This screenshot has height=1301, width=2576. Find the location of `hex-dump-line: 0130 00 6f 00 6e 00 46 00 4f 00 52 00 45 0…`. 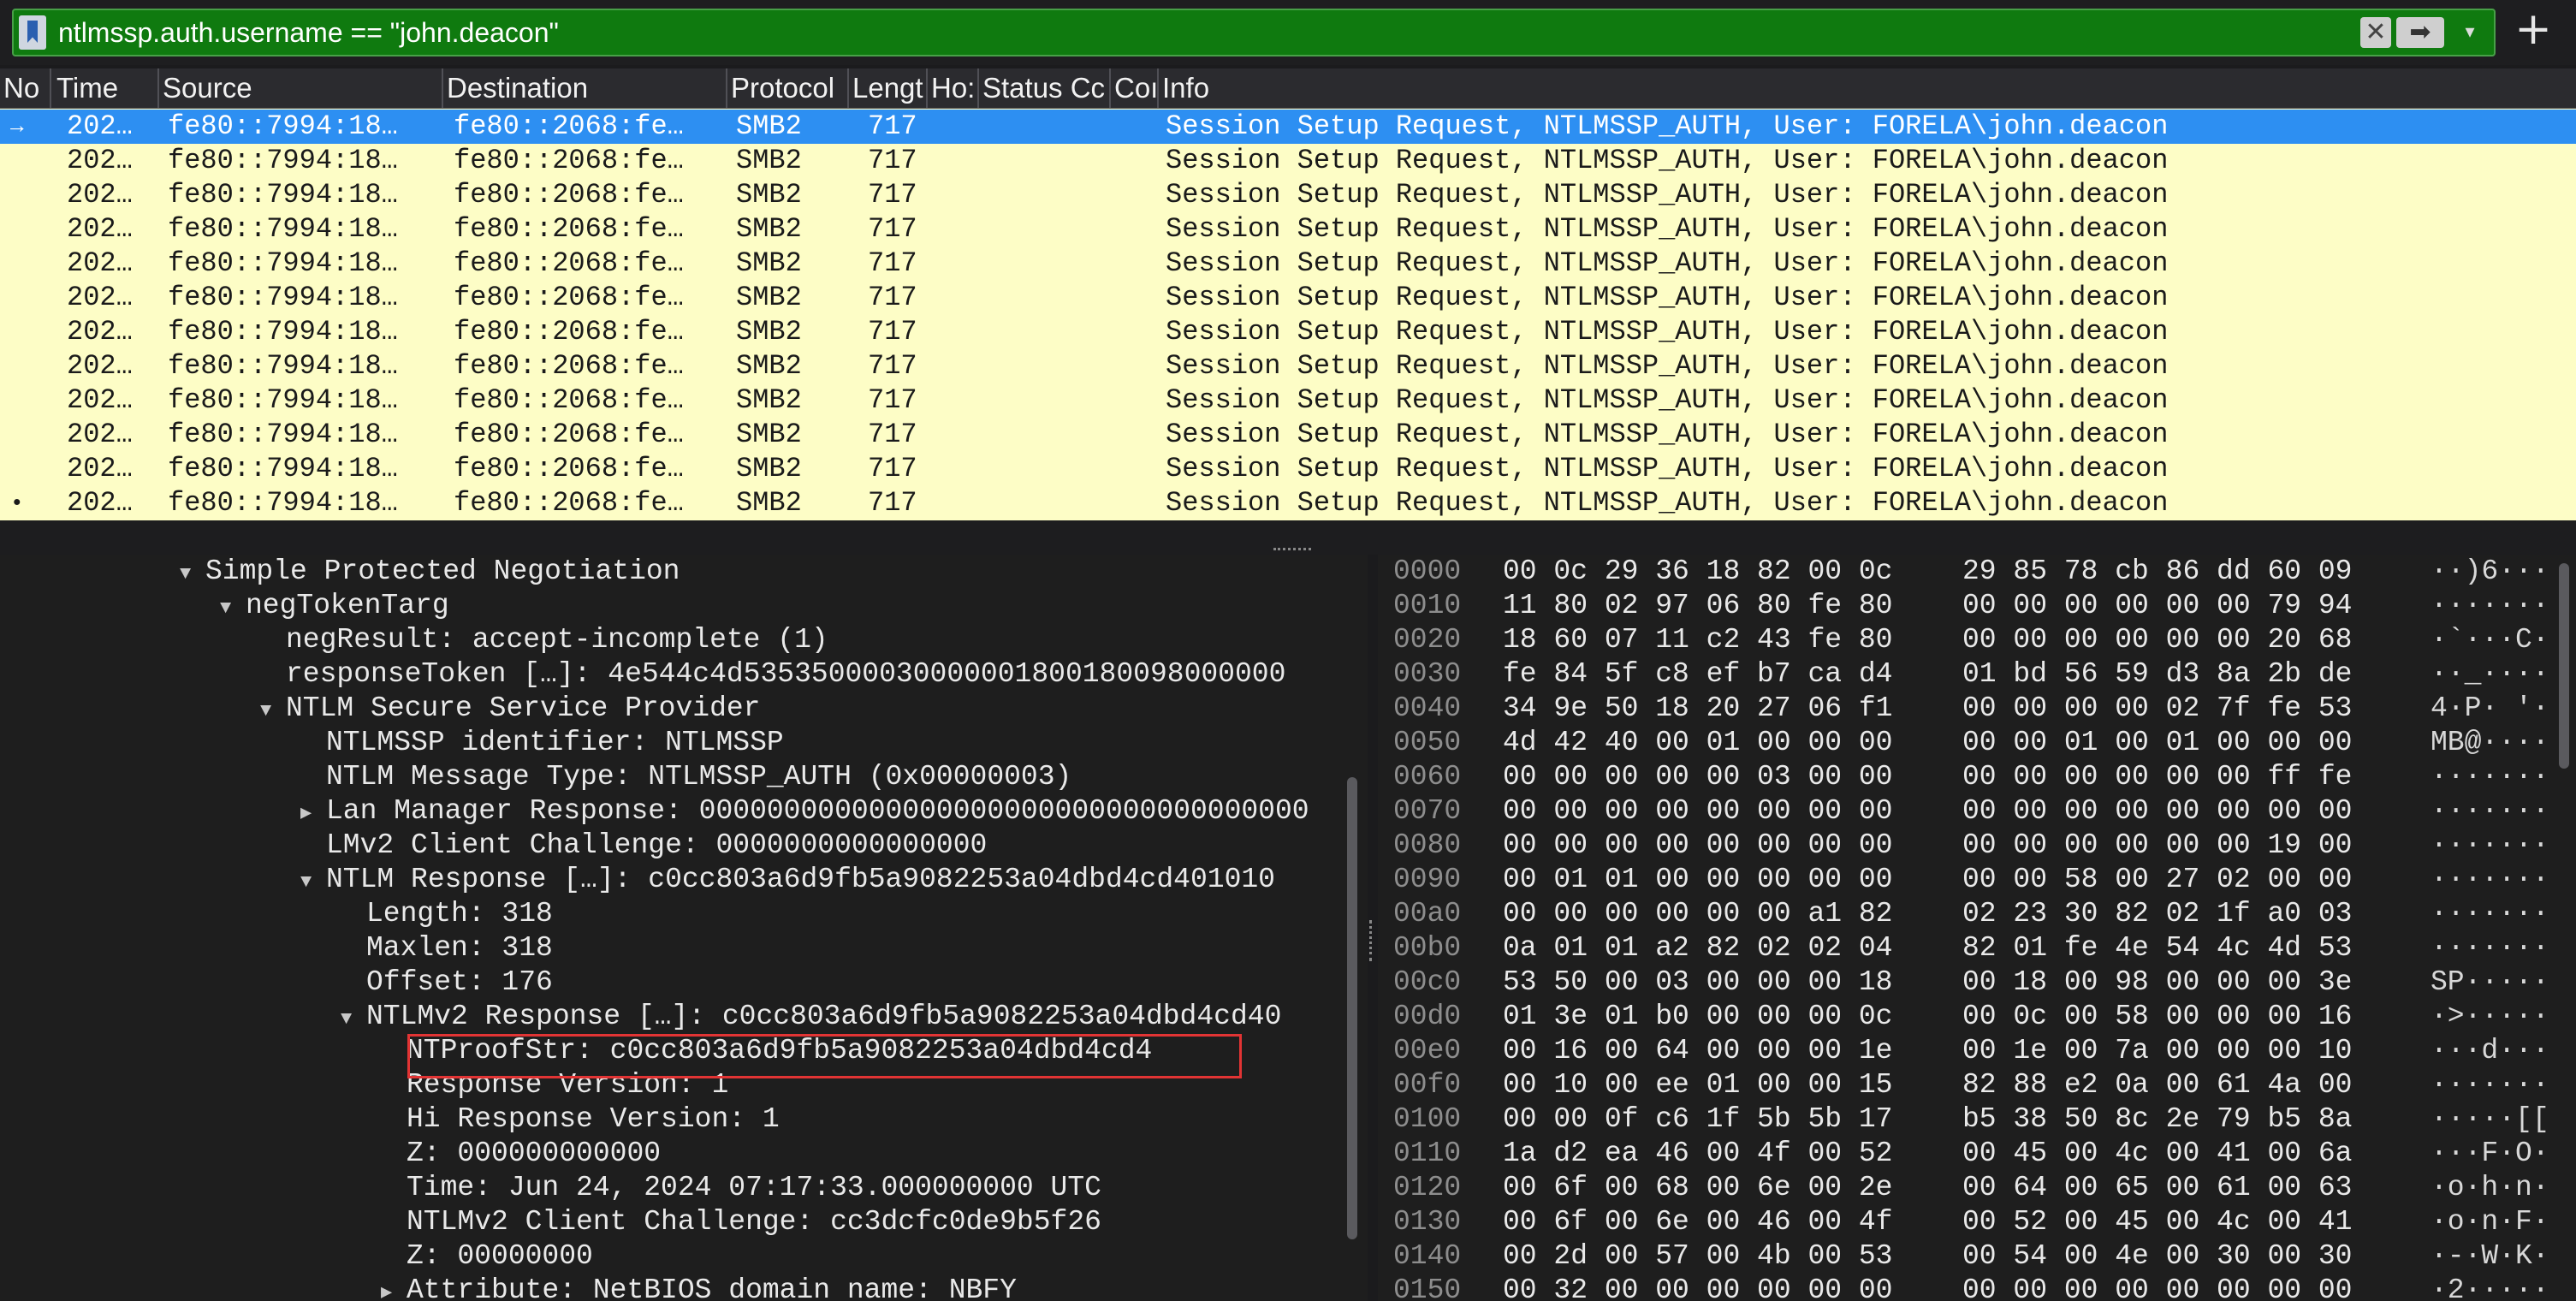

hex-dump-line: 0130 00 6f 00 6e 00 46 00 4f 00 52 00 45 0… is located at coordinates (1977, 1222).